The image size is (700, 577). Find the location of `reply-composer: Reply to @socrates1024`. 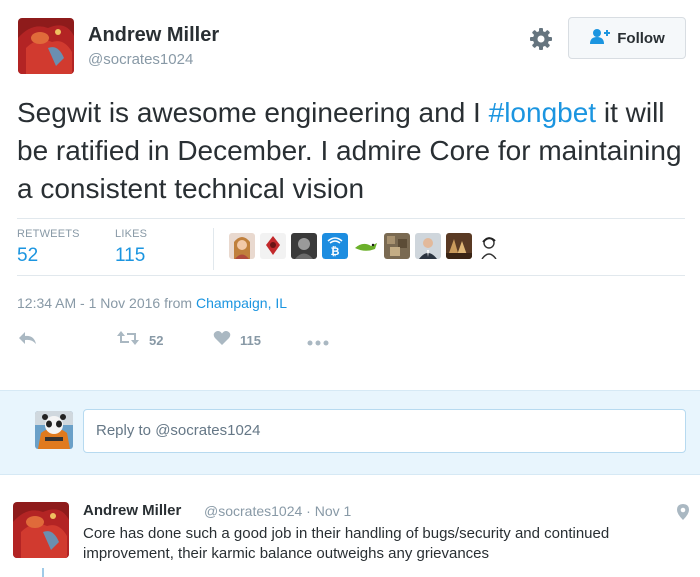

reply-composer: Reply to @socrates1024 is located at coordinates (350, 432).